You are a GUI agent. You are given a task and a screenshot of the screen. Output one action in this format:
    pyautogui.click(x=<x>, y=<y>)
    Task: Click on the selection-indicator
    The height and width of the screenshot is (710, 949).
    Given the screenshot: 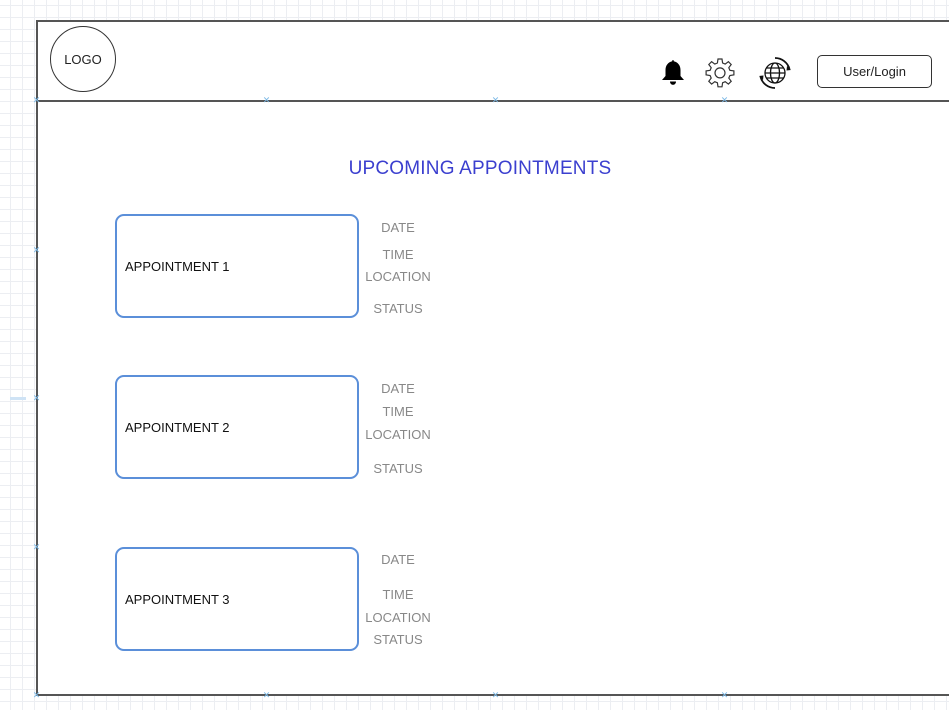 What is the action you would take?
    pyautogui.click(x=18, y=398)
    